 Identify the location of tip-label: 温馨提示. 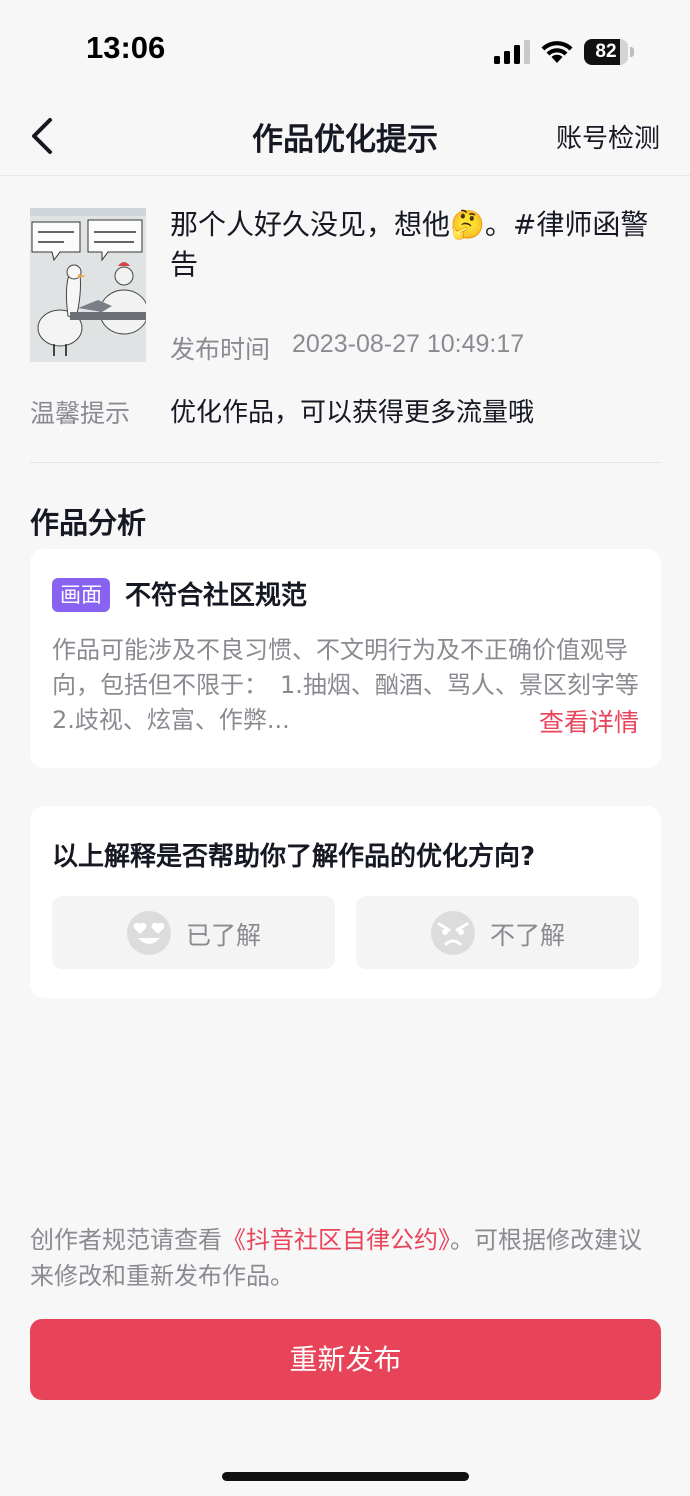
(80, 413).